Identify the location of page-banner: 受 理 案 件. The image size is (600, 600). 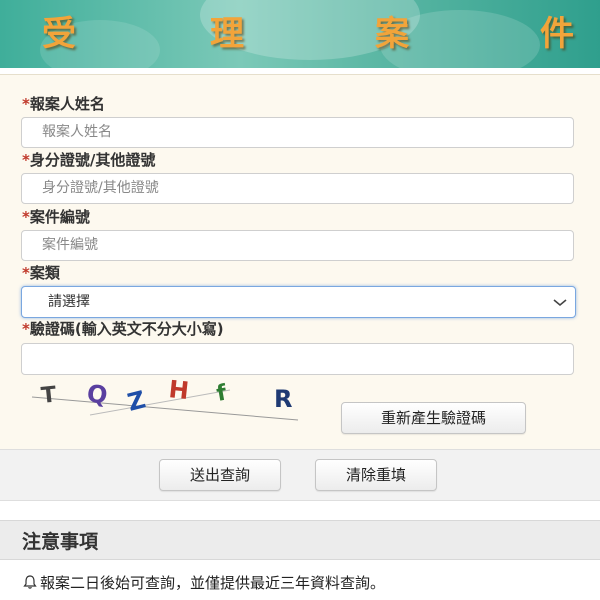
(300, 34).